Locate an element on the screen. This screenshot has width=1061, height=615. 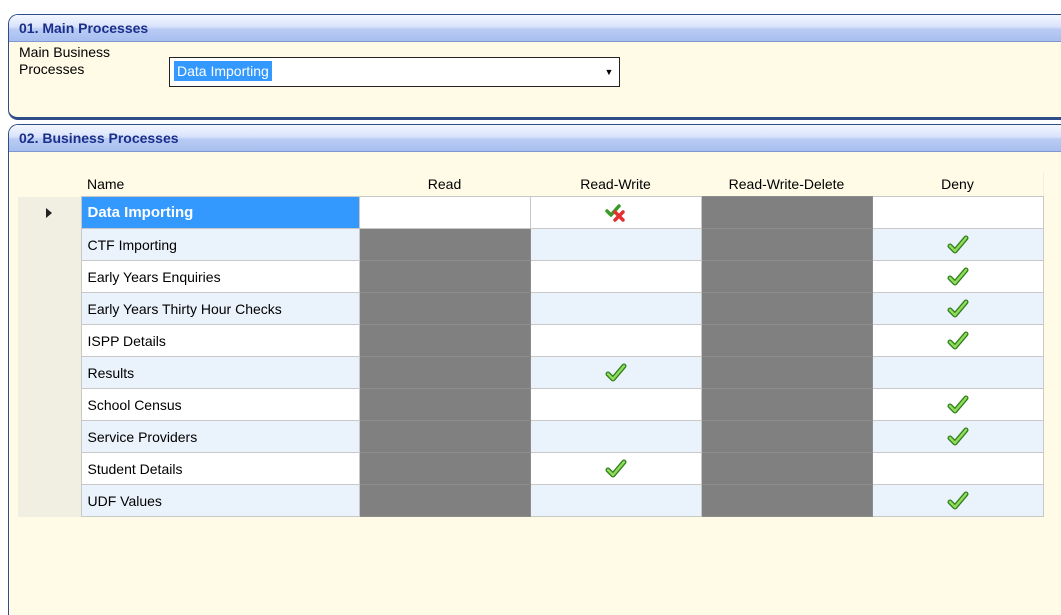
chevron-down-icon: ▼ is located at coordinates (609, 72).